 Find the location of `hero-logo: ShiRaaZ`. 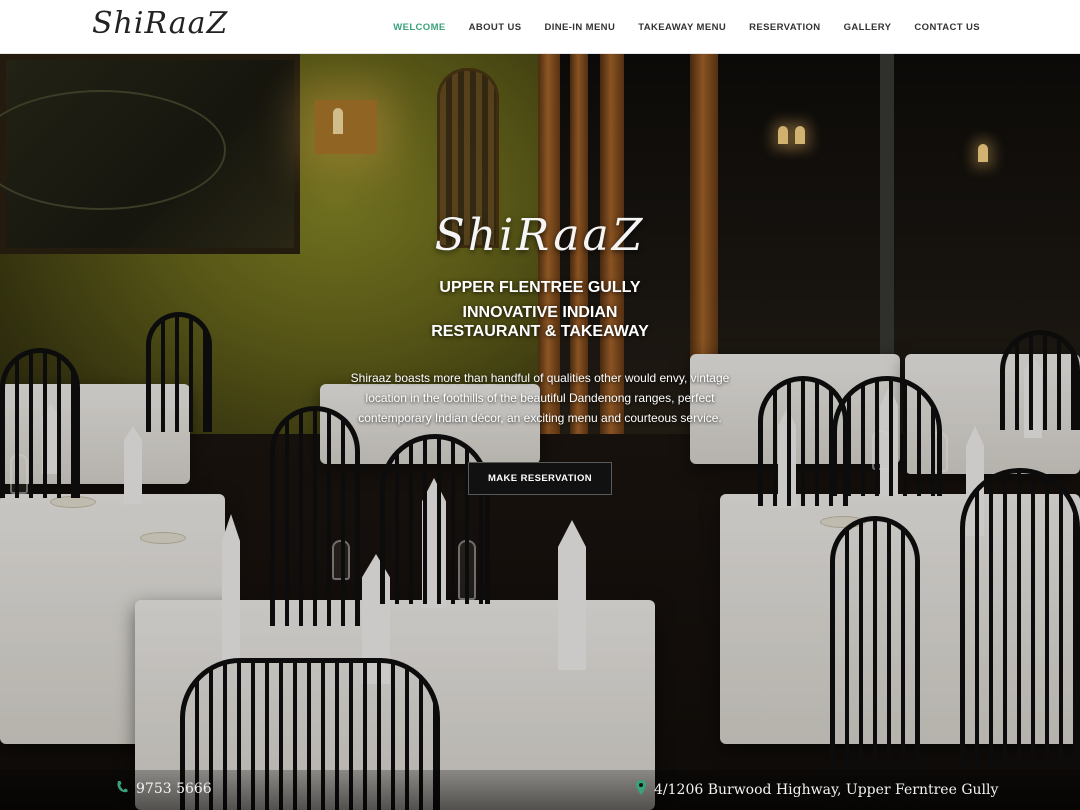

hero-logo: ShiRaaZ is located at coordinates (540, 235).